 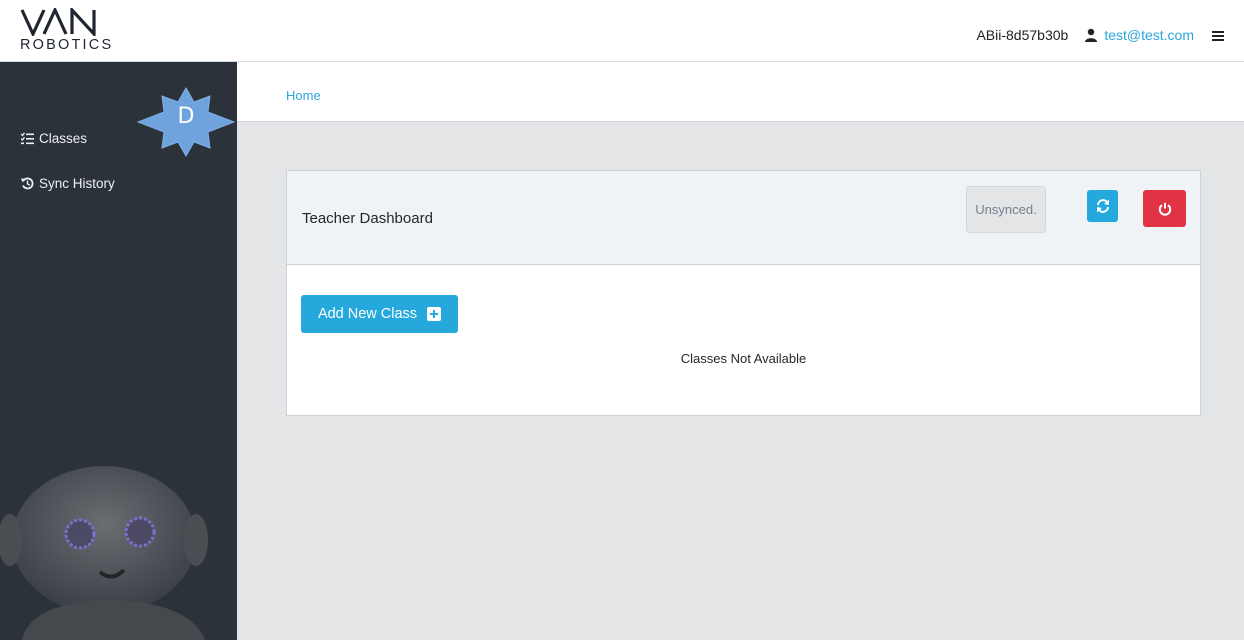 I want to click on plus-square-icon, so click(x=434, y=314).